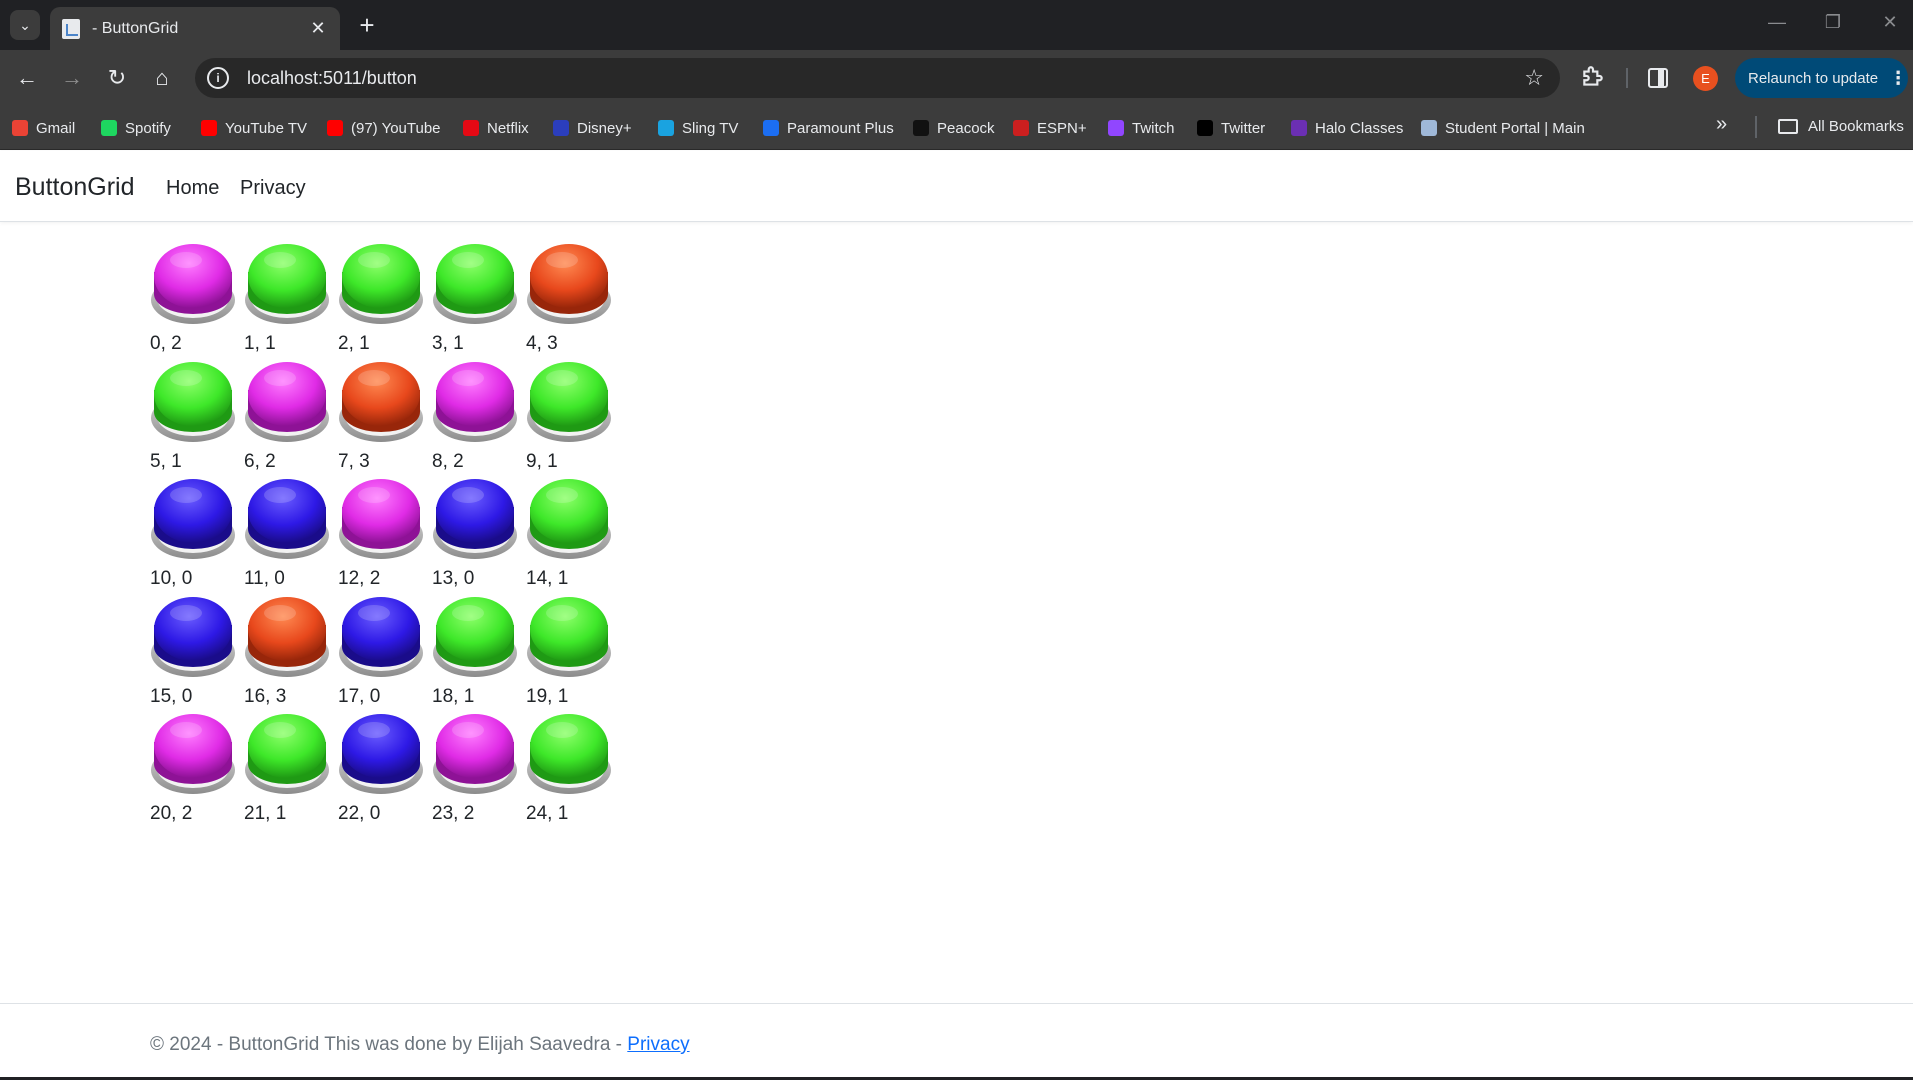 The height and width of the screenshot is (1080, 1913). I want to click on grid-cell: 13, 0, so click(479, 536).